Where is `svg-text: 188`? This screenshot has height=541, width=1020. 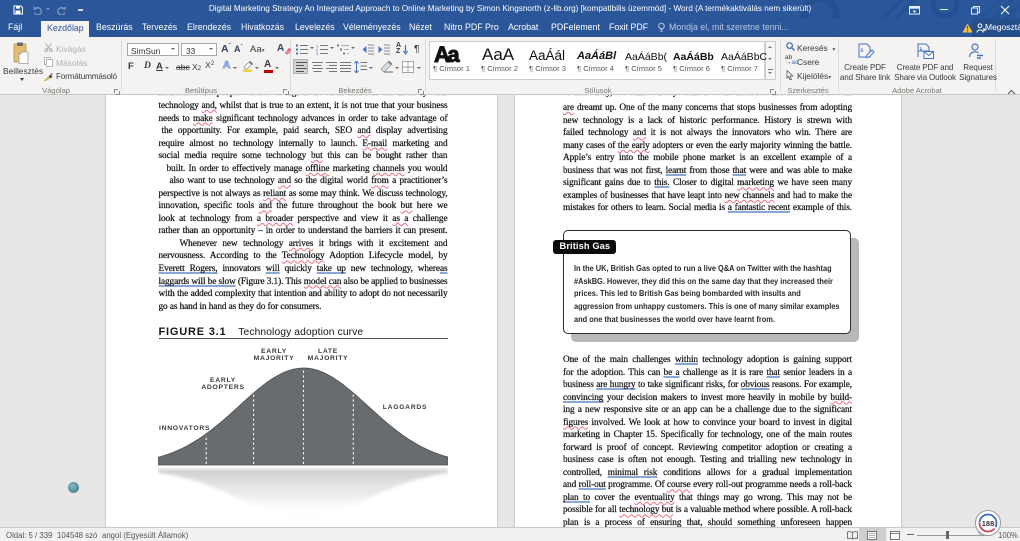 svg-text: 188 is located at coordinates (988, 523).